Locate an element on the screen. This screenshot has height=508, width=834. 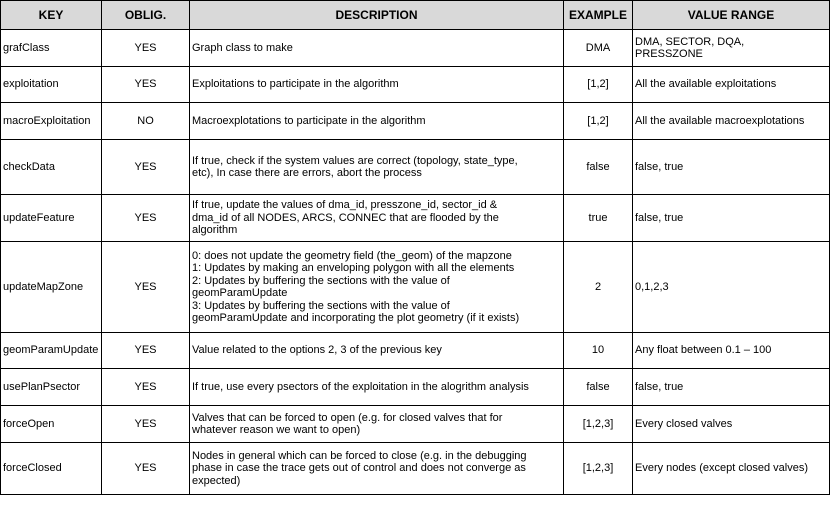
header-description: DESCRIPTION is located at coordinates (376, 15).